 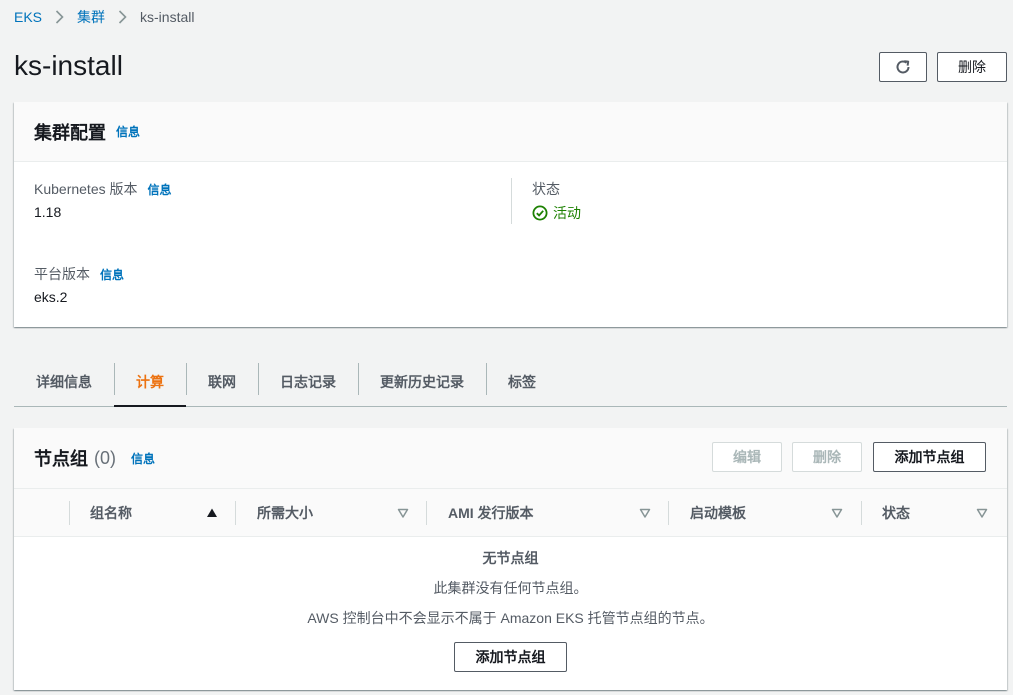 What do you see at coordinates (222, 381) in the screenshot?
I see `tab-networking: 联网` at bounding box center [222, 381].